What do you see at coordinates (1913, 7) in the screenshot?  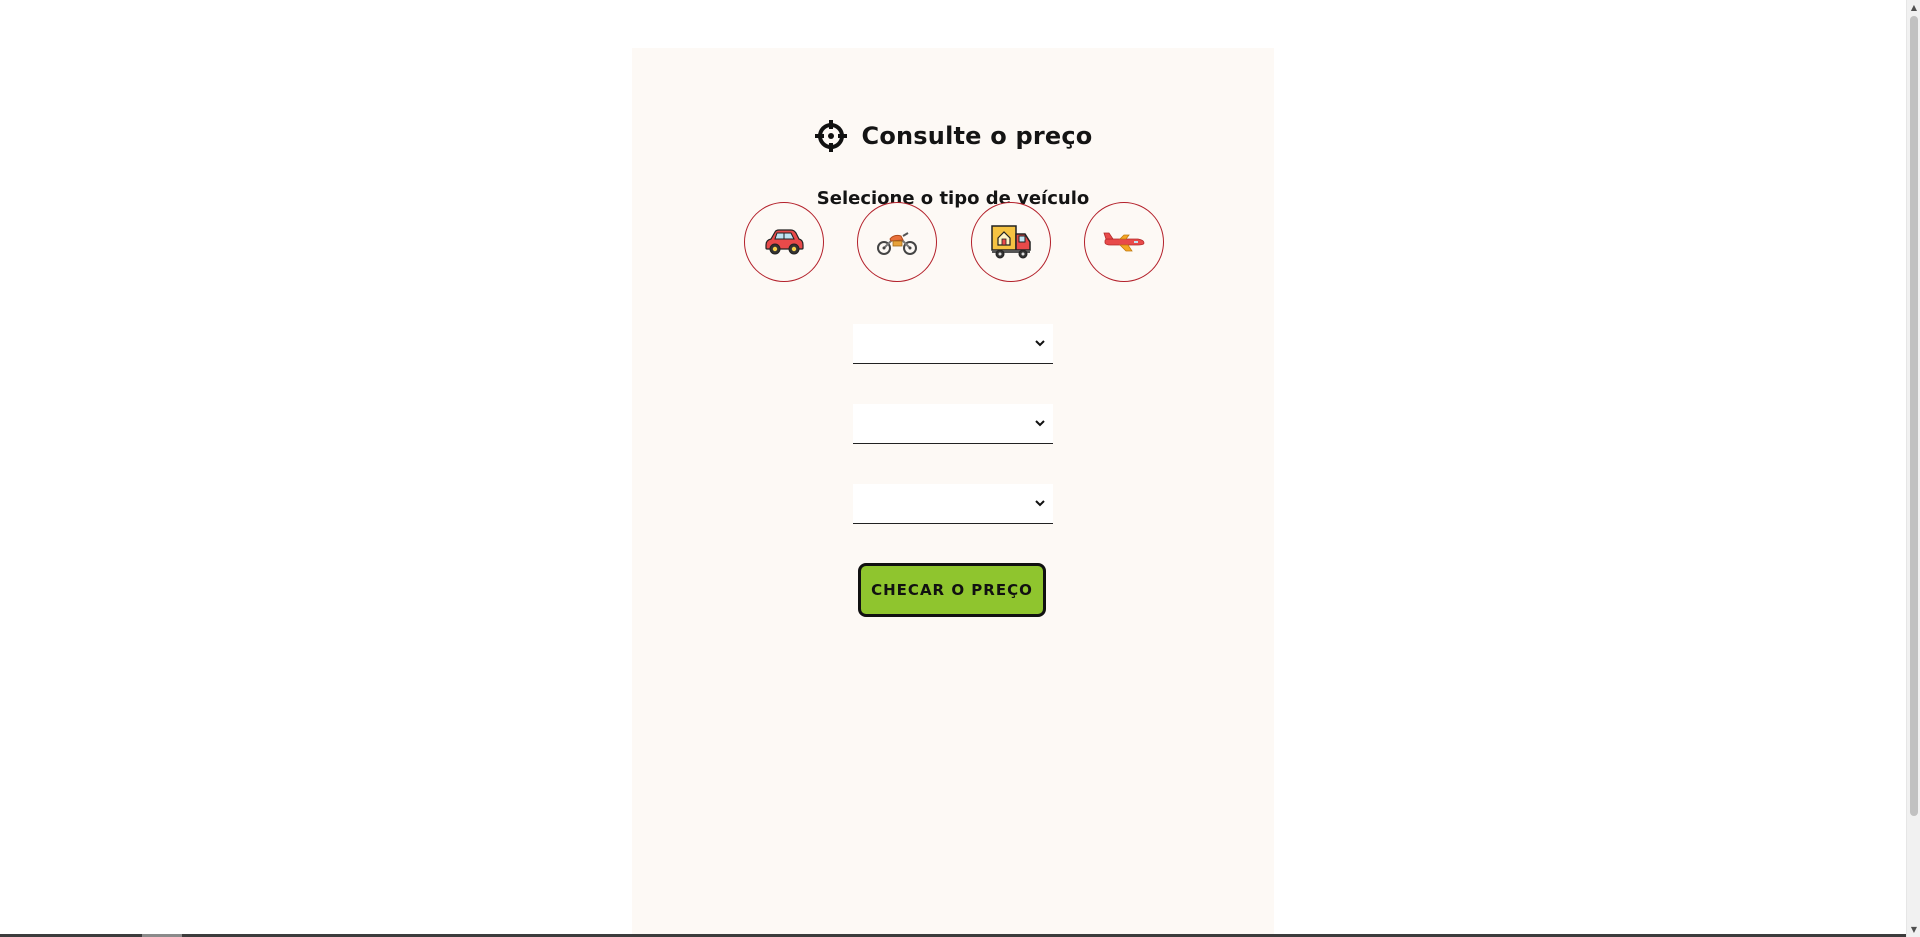 I see `scroll-up-icon: ▲` at bounding box center [1913, 7].